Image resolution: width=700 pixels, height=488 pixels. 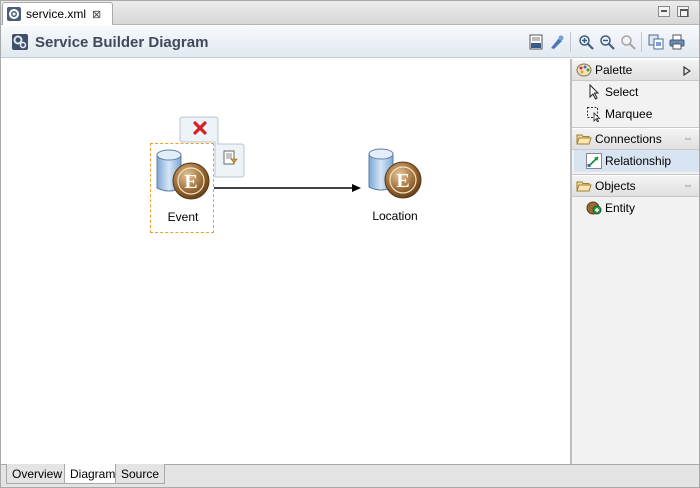 I want to click on tab-overview: Overview, so click(x=37, y=474).